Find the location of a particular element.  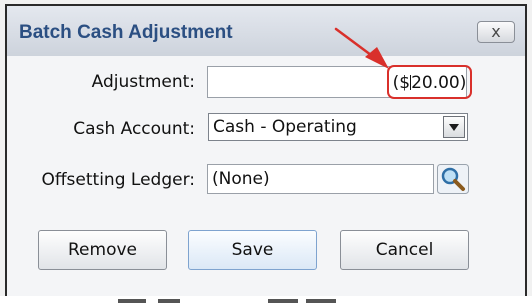

cash-account-value: Cash - Operating is located at coordinates (285, 127).